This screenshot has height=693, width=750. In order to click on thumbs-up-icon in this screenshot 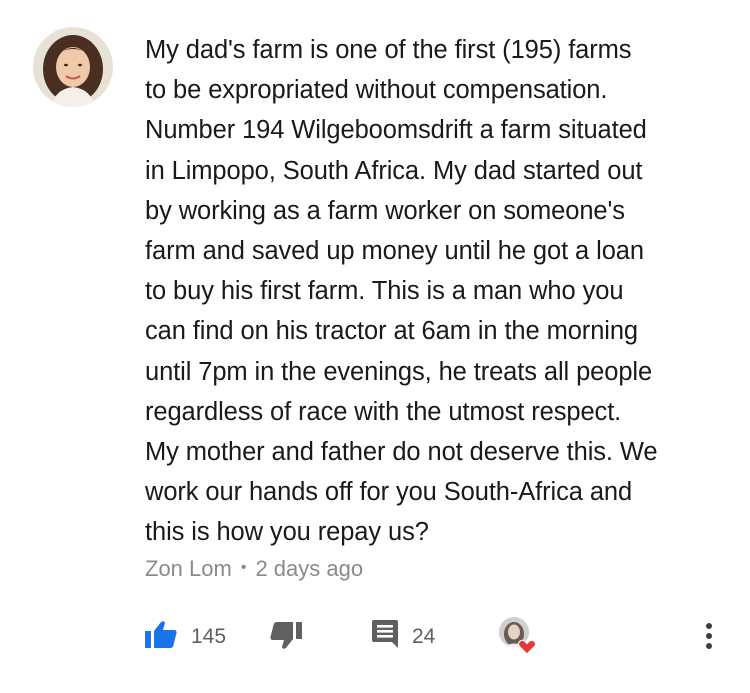, I will do `click(161, 636)`.